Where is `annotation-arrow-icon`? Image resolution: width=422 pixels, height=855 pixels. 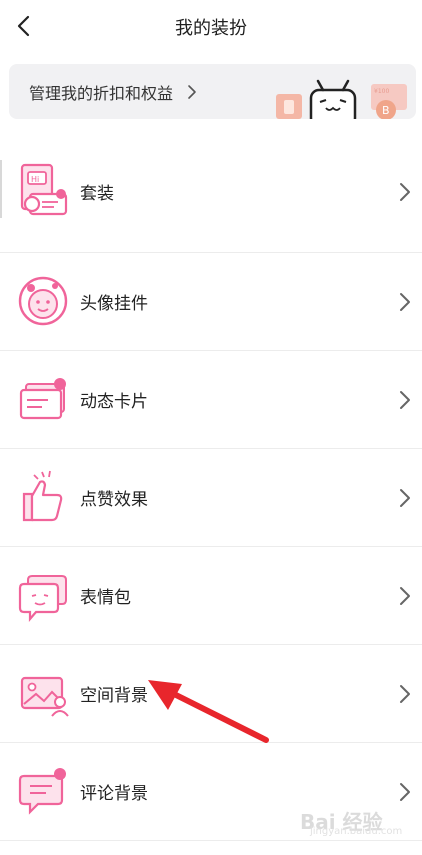
annotation-arrow-icon is located at coordinates (208, 711).